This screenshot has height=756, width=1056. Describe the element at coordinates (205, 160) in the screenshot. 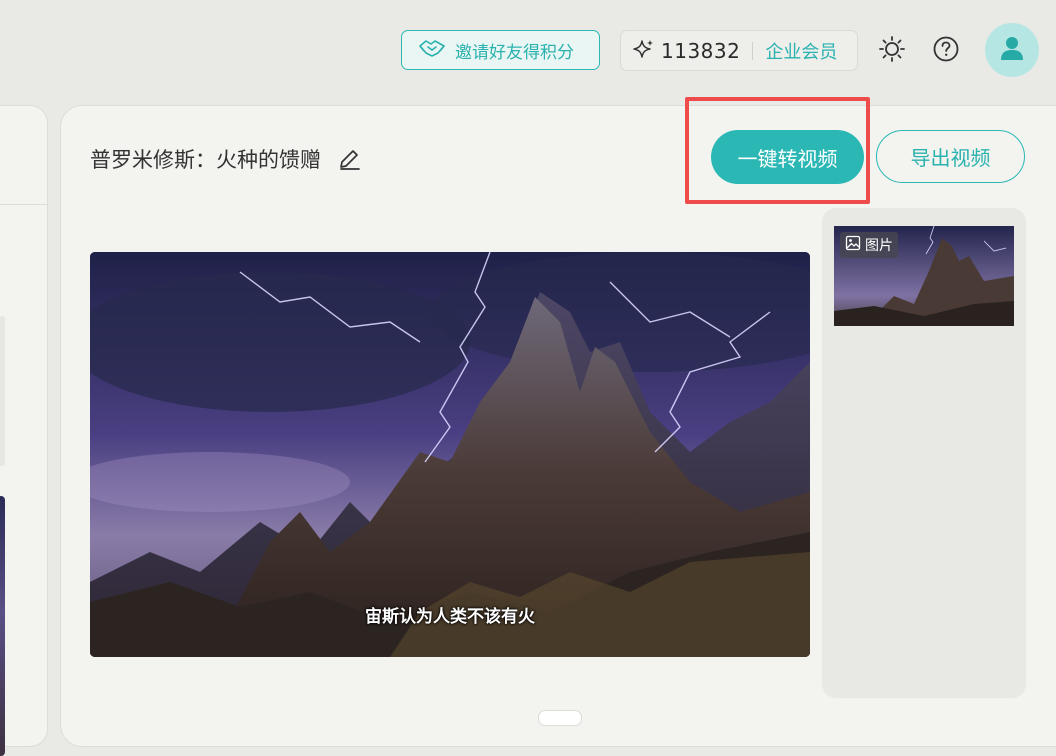

I see `project-title-text: 普罗米修斯：火种的馈赠` at that location.